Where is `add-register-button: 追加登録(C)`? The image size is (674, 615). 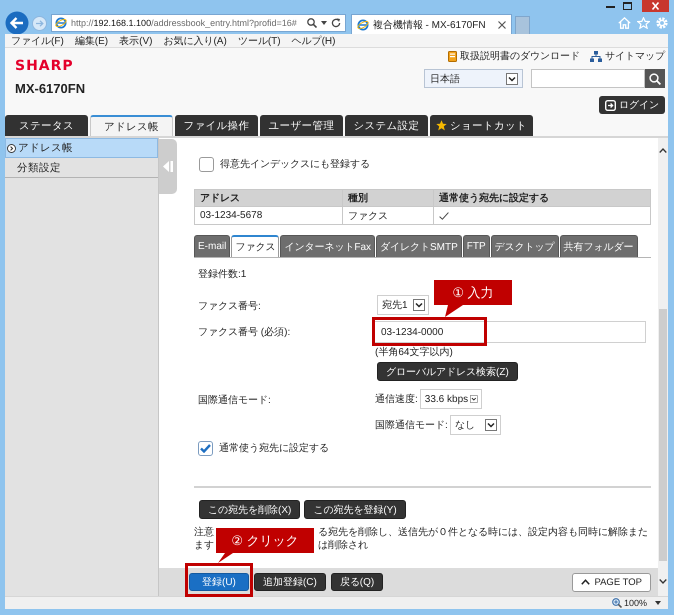 add-register-button: 追加登録(C) is located at coordinates (290, 582).